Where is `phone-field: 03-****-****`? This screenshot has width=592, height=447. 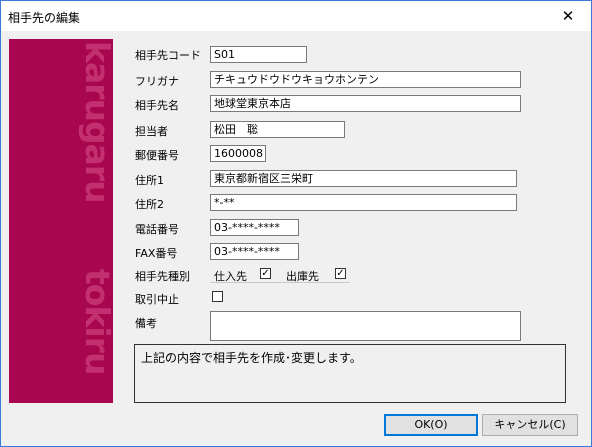
phone-field: 03-****-**** is located at coordinates (254, 227).